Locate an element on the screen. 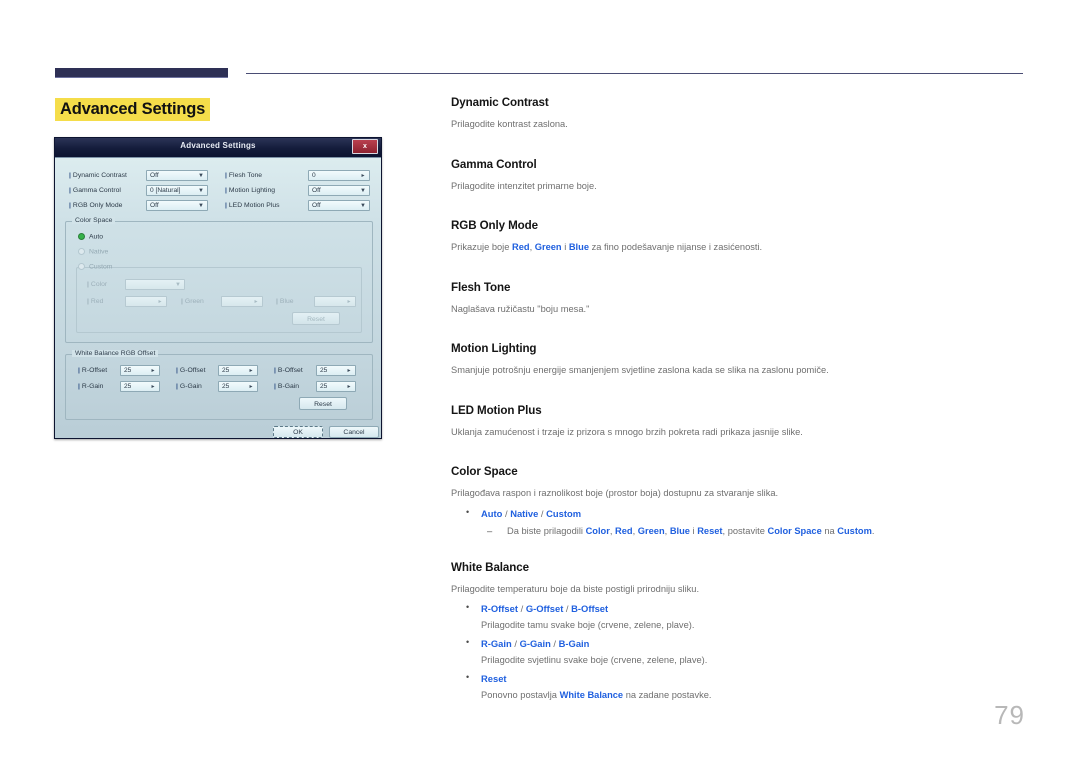 The height and width of the screenshot is (763, 1080). desc-text: i is located at coordinates (565, 247).